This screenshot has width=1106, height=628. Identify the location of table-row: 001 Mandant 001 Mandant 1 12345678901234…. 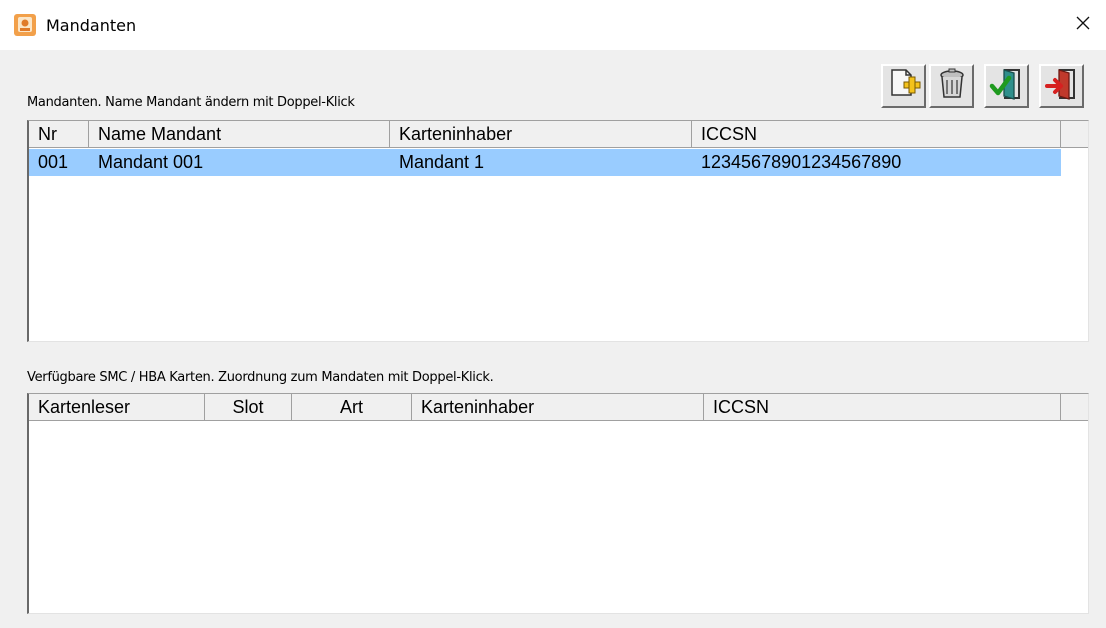
(545, 162).